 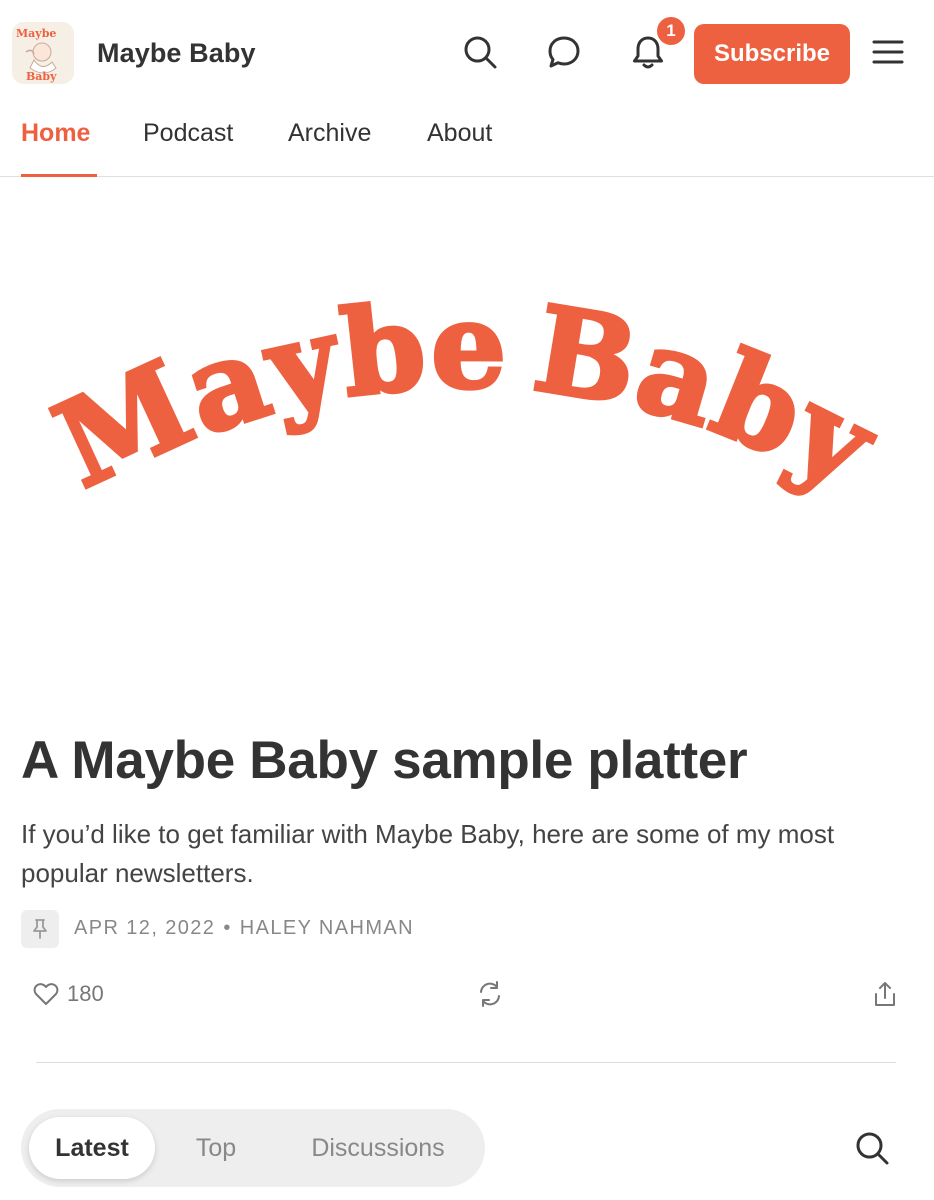 What do you see at coordinates (176, 53) in the screenshot?
I see `publication-name: Maybe Baby` at bounding box center [176, 53].